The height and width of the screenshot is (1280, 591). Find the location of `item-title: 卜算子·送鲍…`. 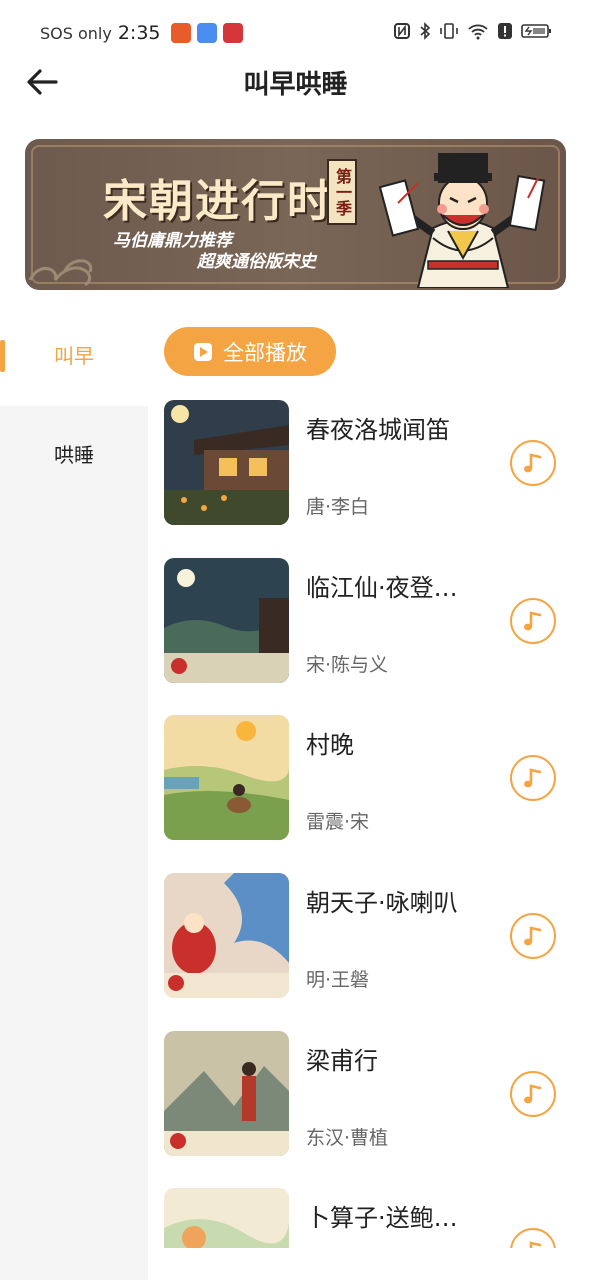

item-title: 卜算子·送鲍… is located at coordinates (382, 1218).